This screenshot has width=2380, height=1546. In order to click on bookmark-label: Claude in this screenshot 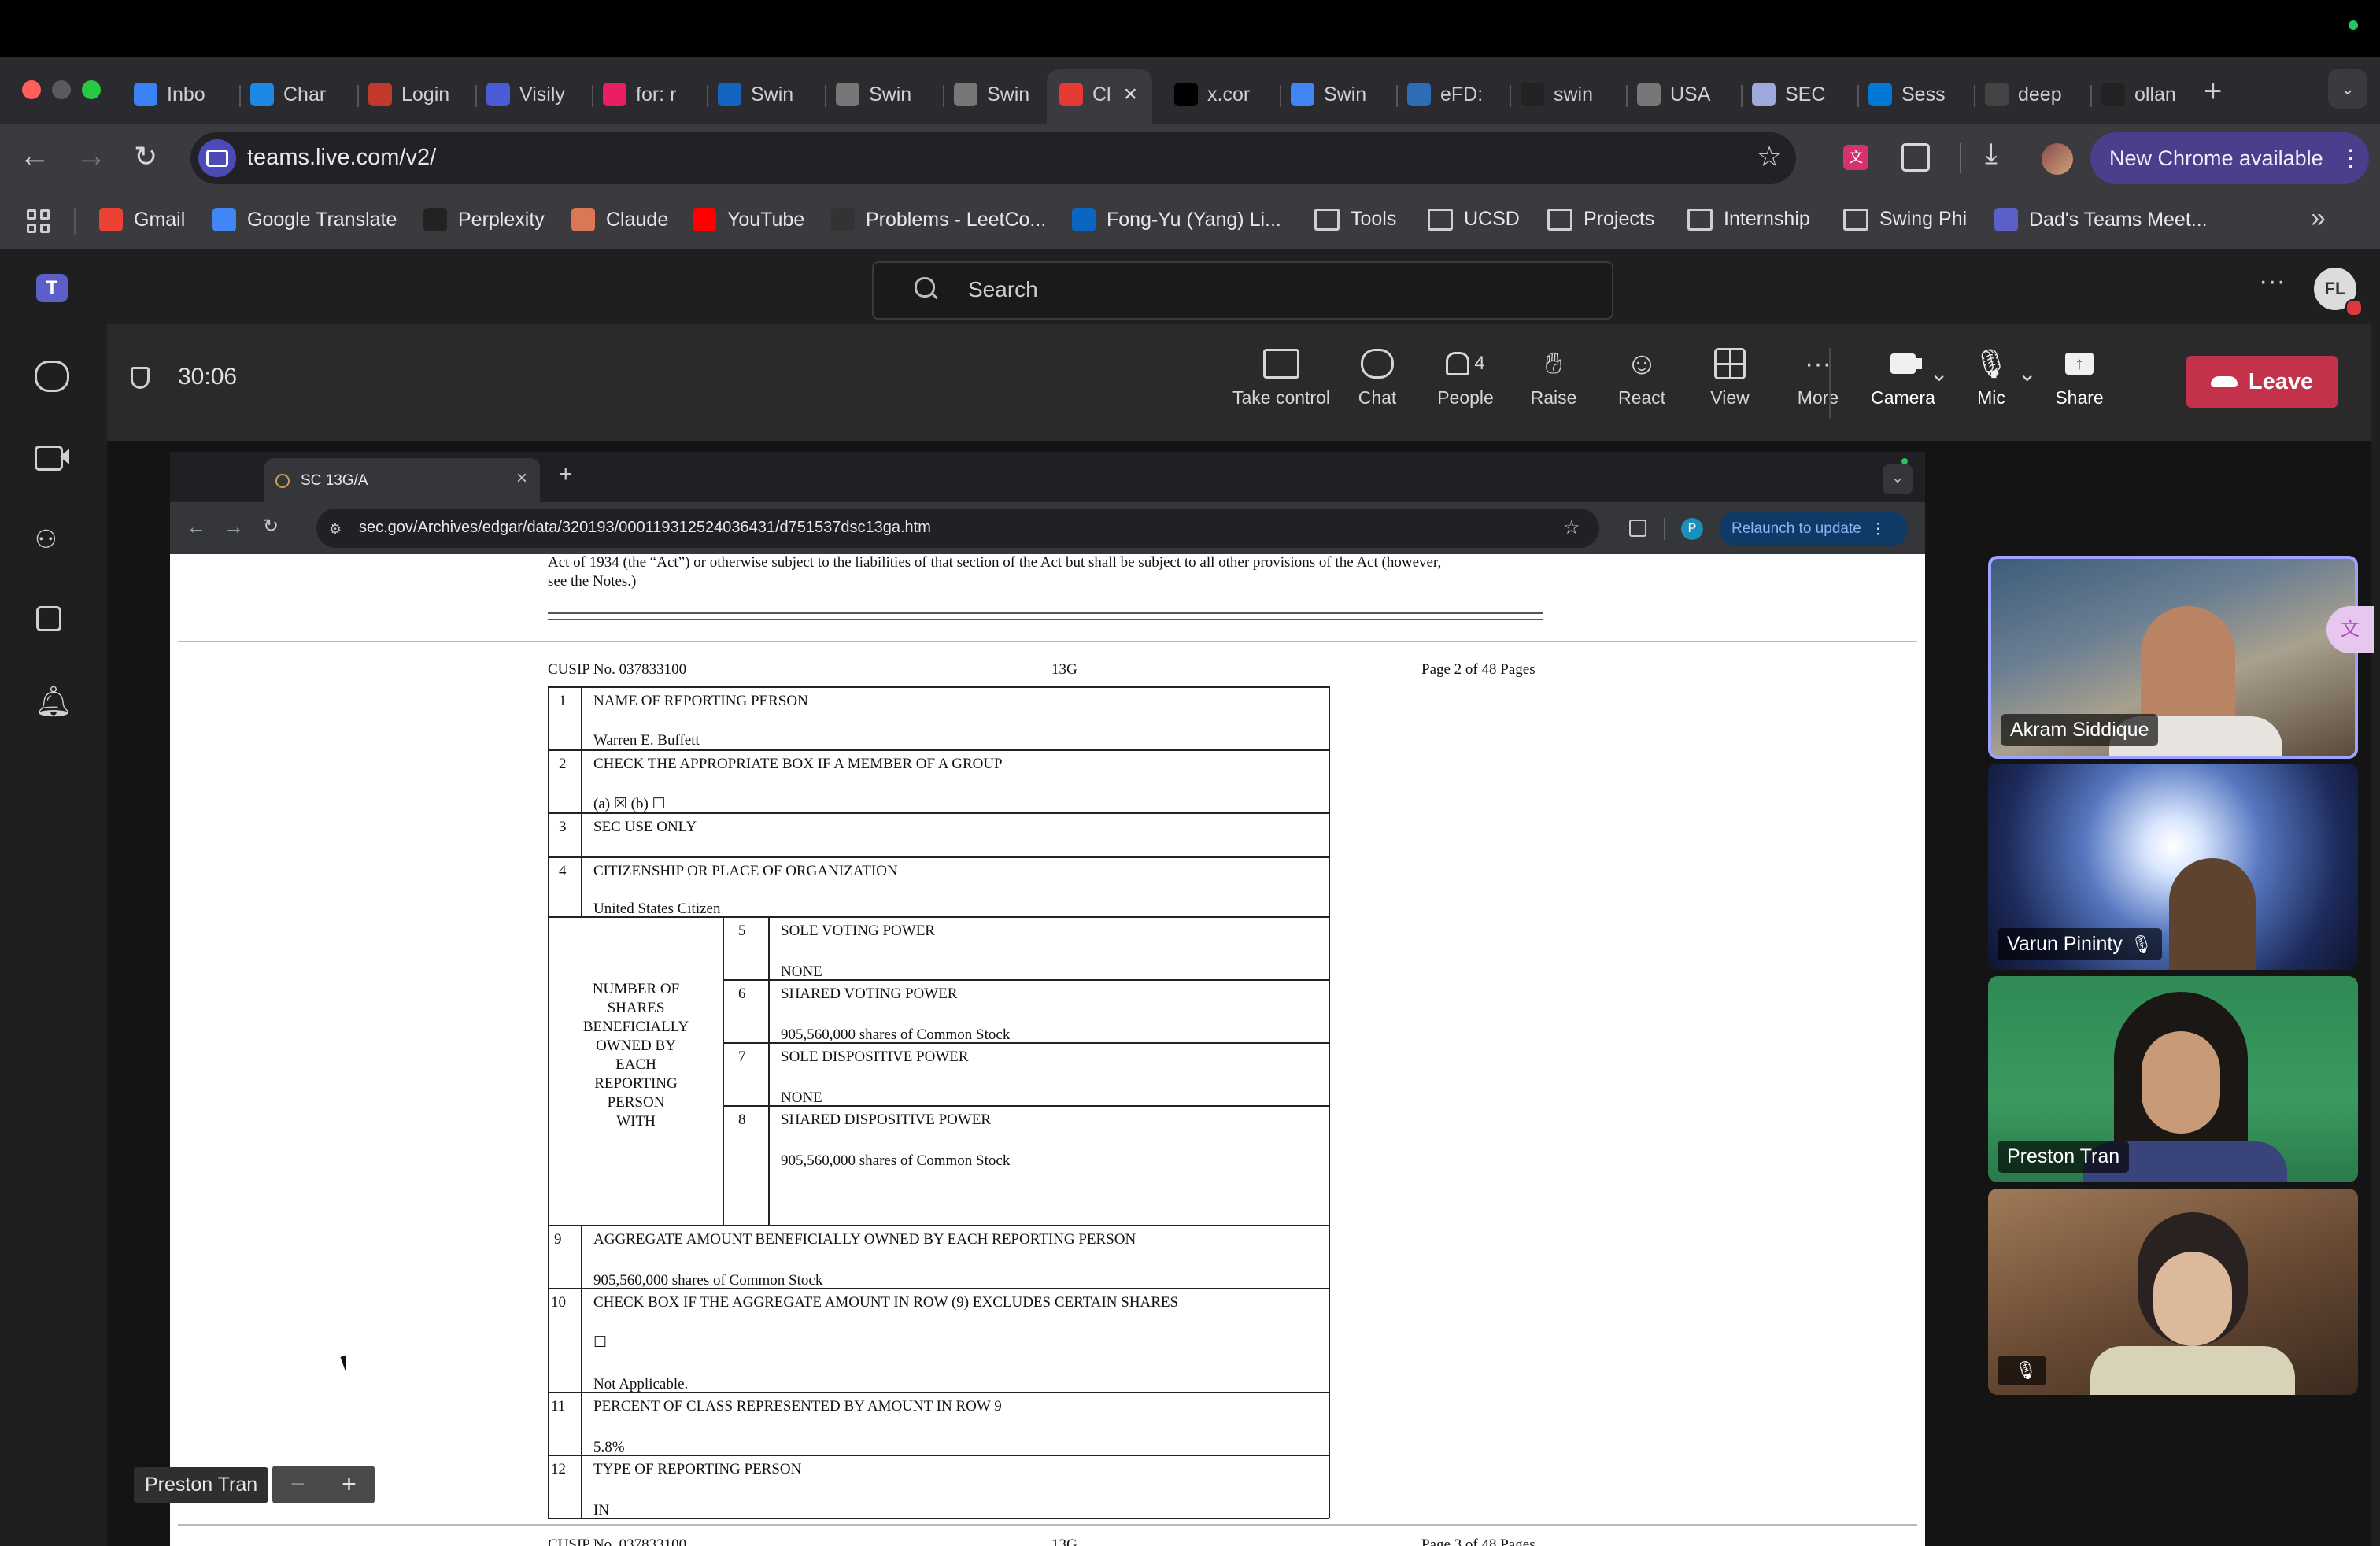, I will do `click(637, 220)`.